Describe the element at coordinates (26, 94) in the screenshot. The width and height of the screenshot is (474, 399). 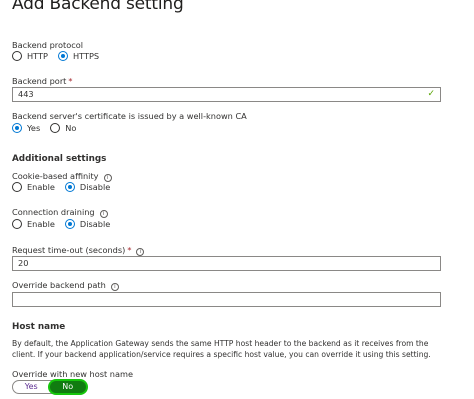
I see `backend-port-value: 443` at that location.